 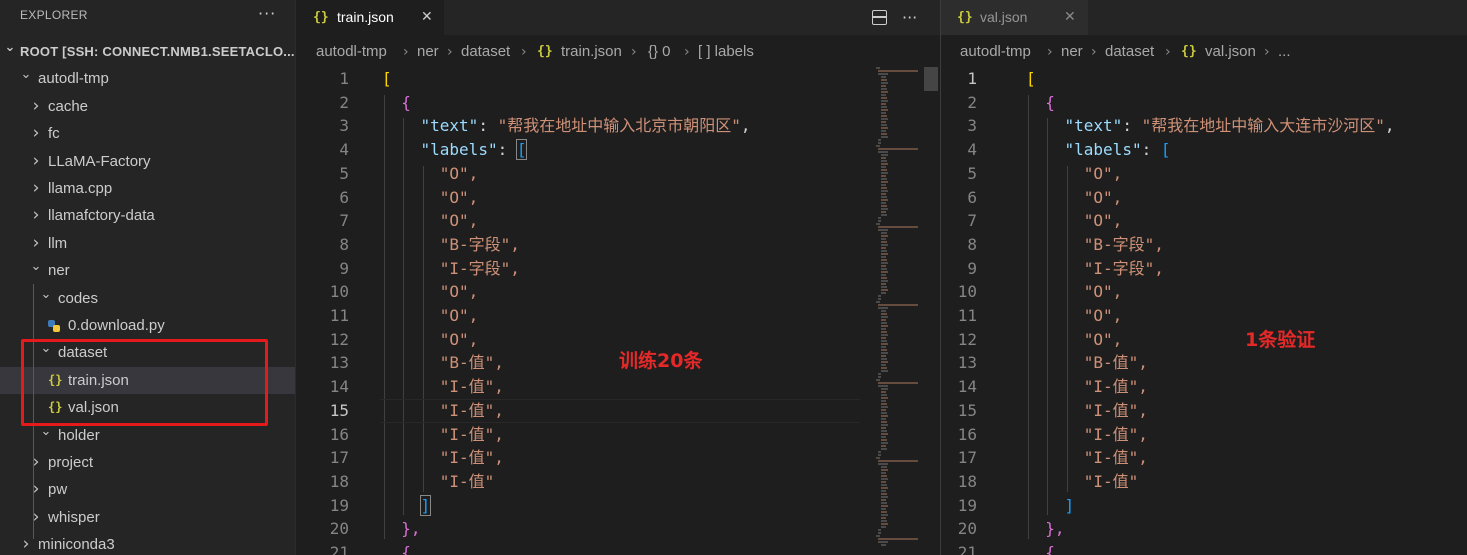 I want to click on folder-item: › pw, so click(x=147, y=489).